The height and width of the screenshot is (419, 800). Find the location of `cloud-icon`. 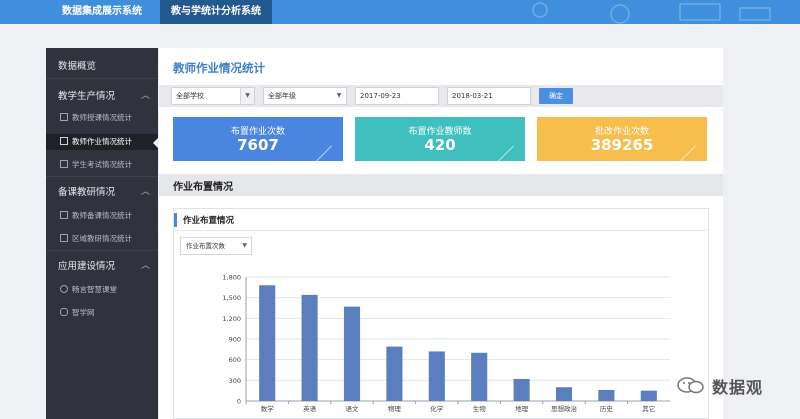

cloud-icon is located at coordinates (64, 289).